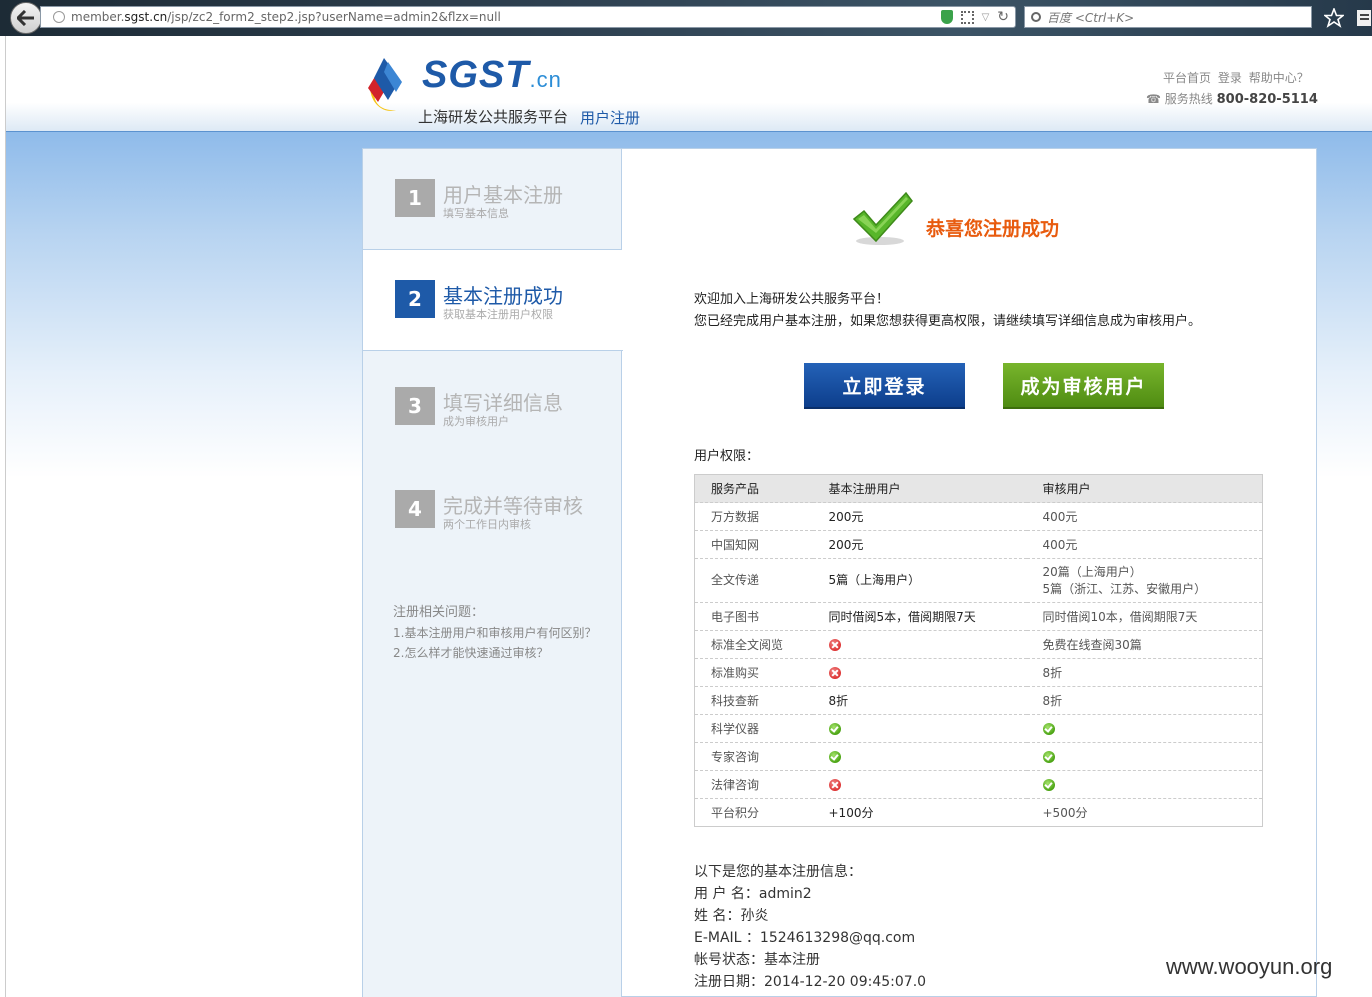  I want to click on step-number: 3, so click(415, 406).